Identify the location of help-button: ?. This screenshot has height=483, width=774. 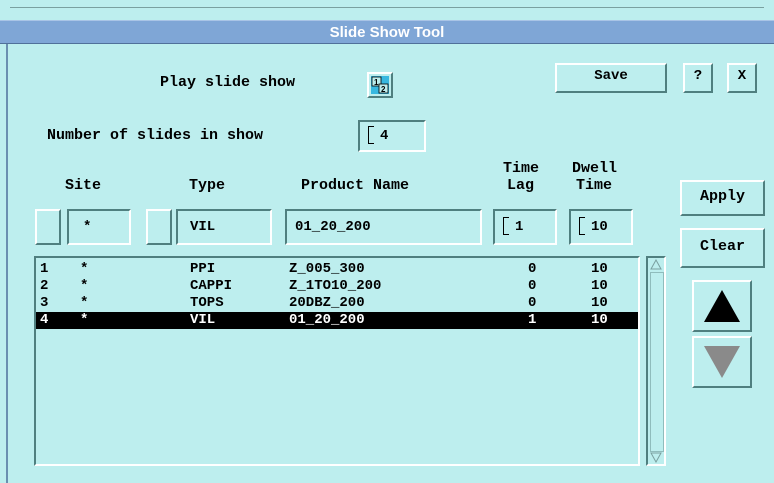
(698, 78).